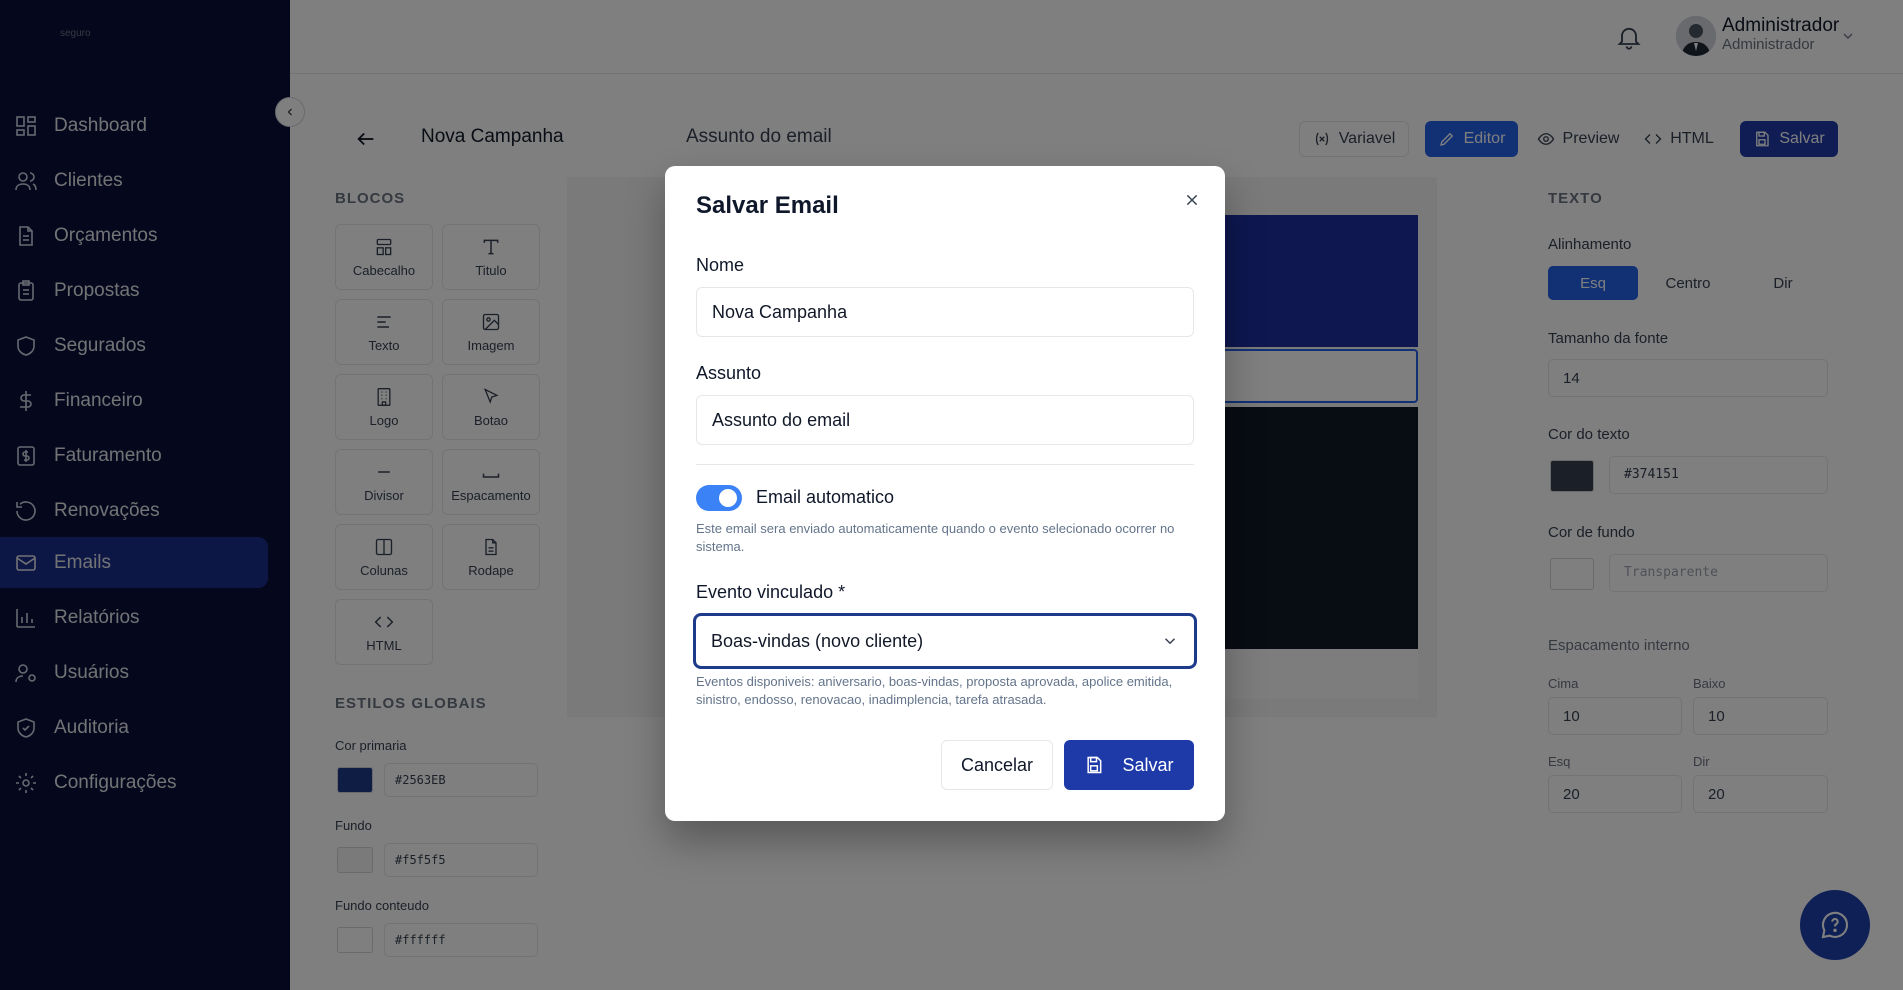  I want to click on auto-email-label: Email automatico, so click(825, 497).